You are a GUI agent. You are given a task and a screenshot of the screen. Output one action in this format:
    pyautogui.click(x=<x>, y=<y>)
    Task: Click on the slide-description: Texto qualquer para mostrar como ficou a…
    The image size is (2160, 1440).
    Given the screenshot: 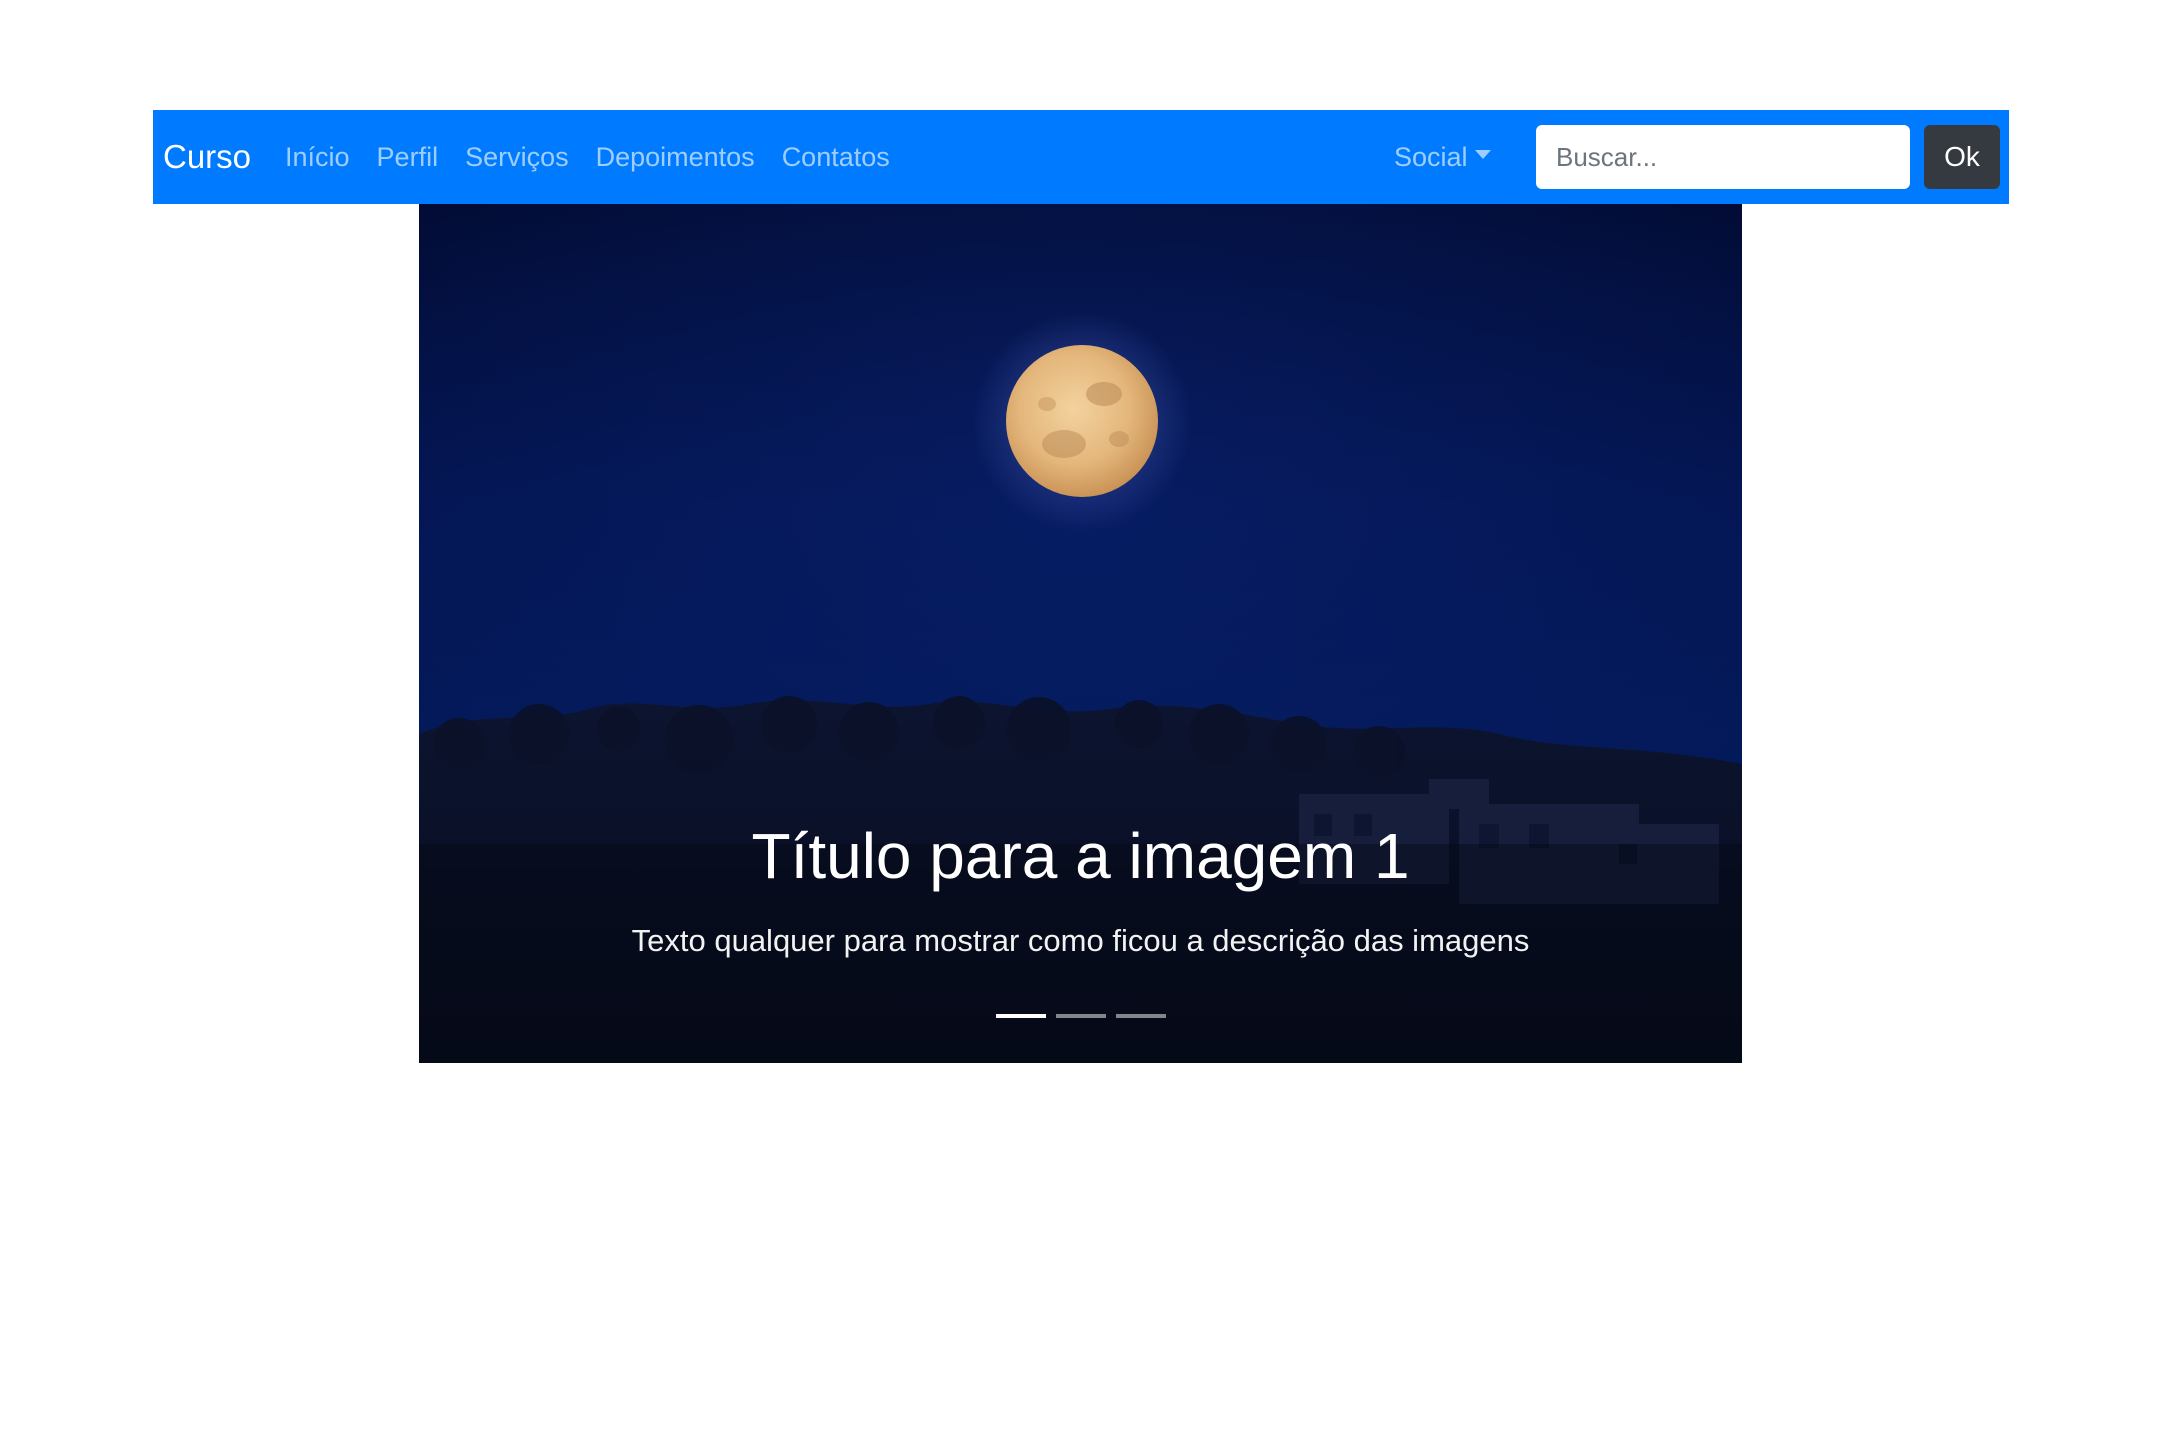 What is the action you would take?
    pyautogui.click(x=1080, y=940)
    